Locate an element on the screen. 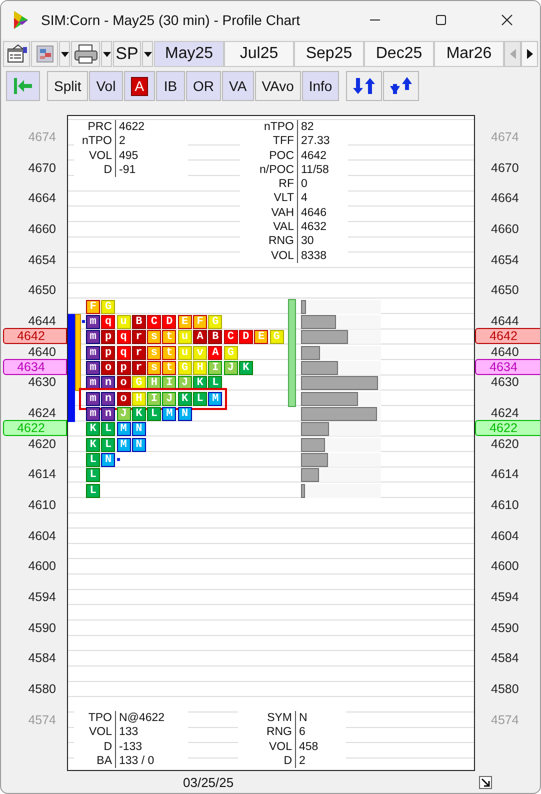 This screenshot has width=541, height=794. toggle-button: IB is located at coordinates (171, 86).